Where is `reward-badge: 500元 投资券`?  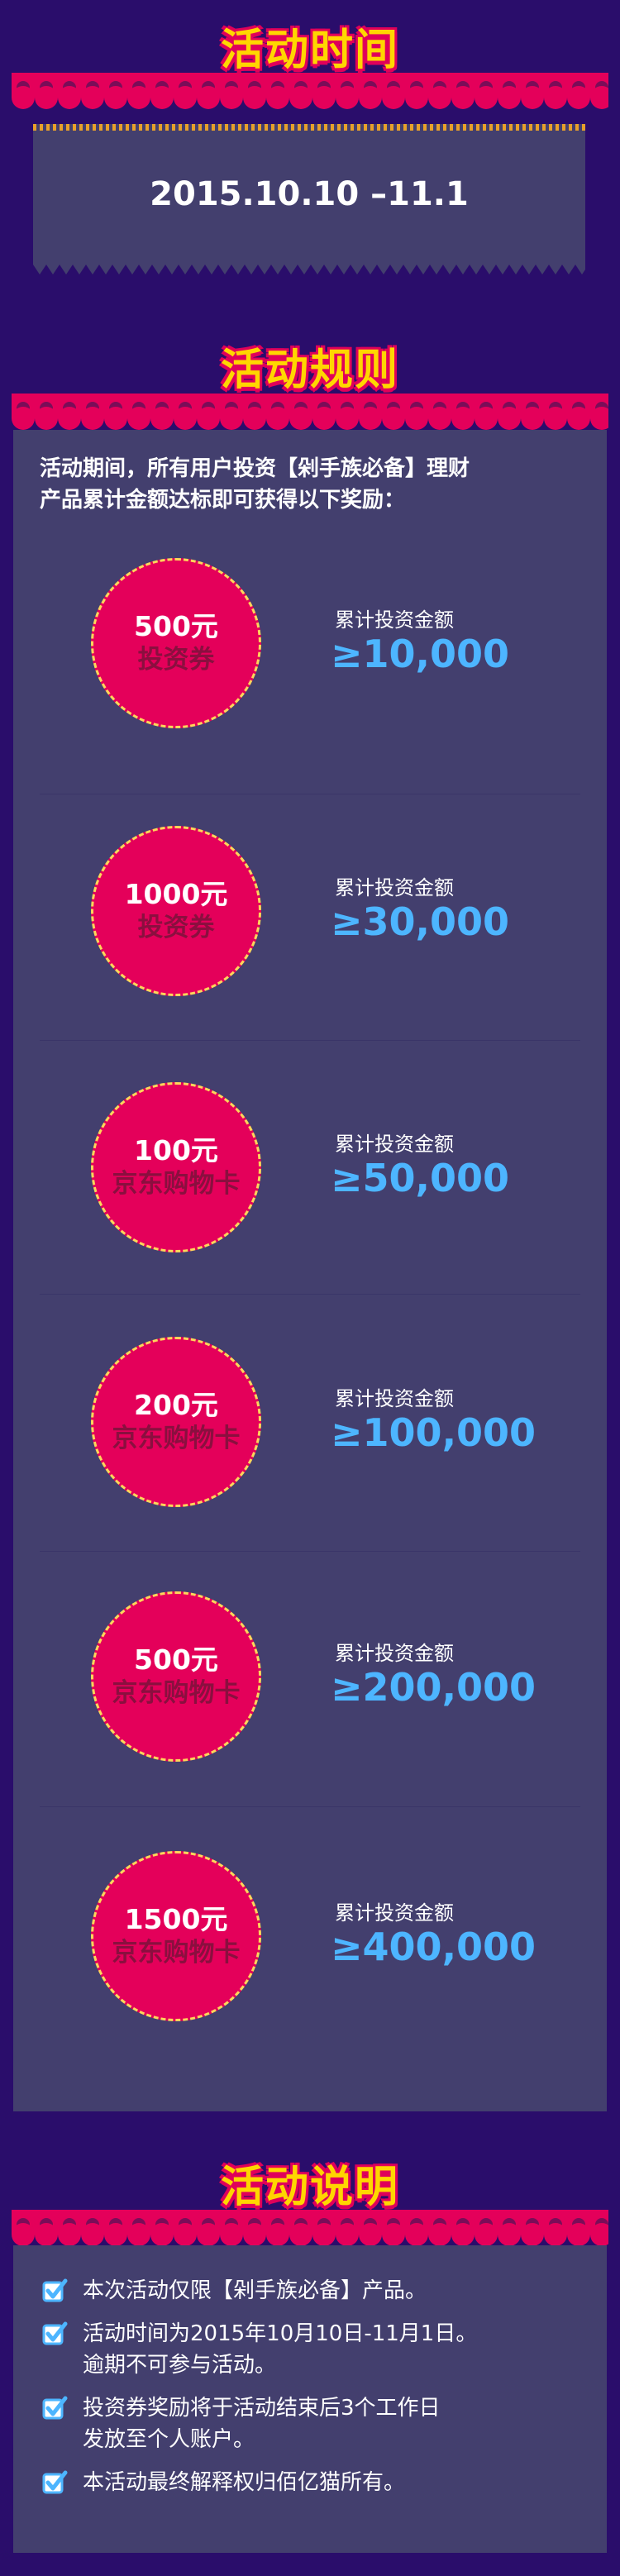
reward-badge: 500元 投资券 is located at coordinates (176, 643).